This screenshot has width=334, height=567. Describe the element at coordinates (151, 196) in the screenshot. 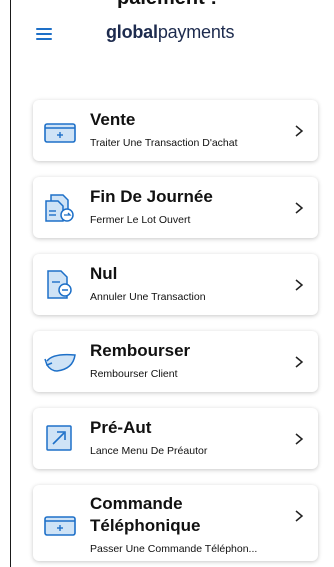

I see `menu-item-title: Fin De Journée` at that location.